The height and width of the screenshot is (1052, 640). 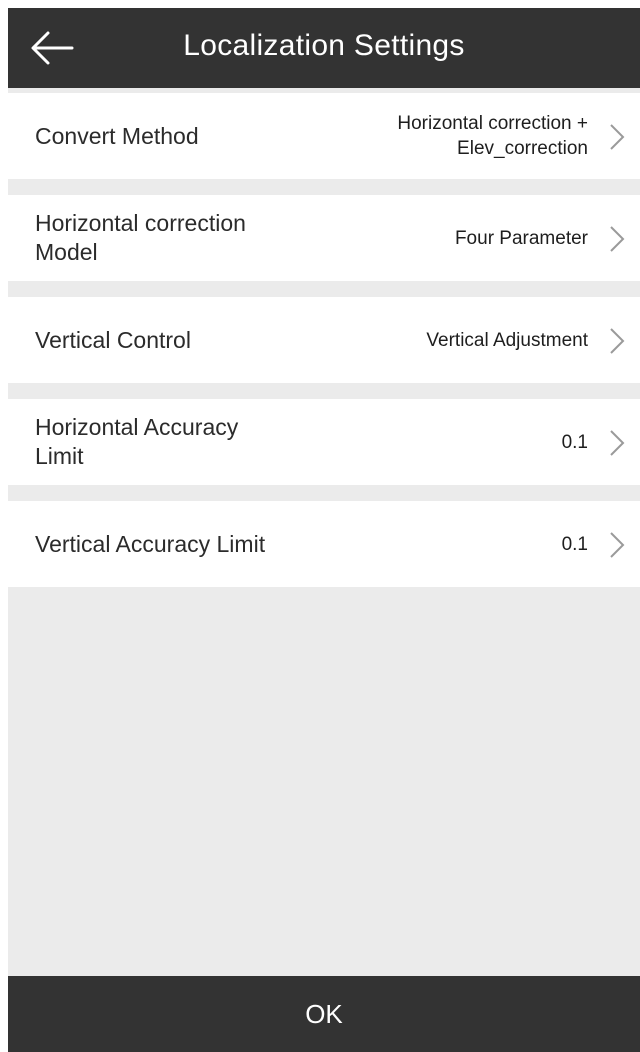 I want to click on setting-label: Horizontal Accuracy Limit, so click(x=137, y=441).